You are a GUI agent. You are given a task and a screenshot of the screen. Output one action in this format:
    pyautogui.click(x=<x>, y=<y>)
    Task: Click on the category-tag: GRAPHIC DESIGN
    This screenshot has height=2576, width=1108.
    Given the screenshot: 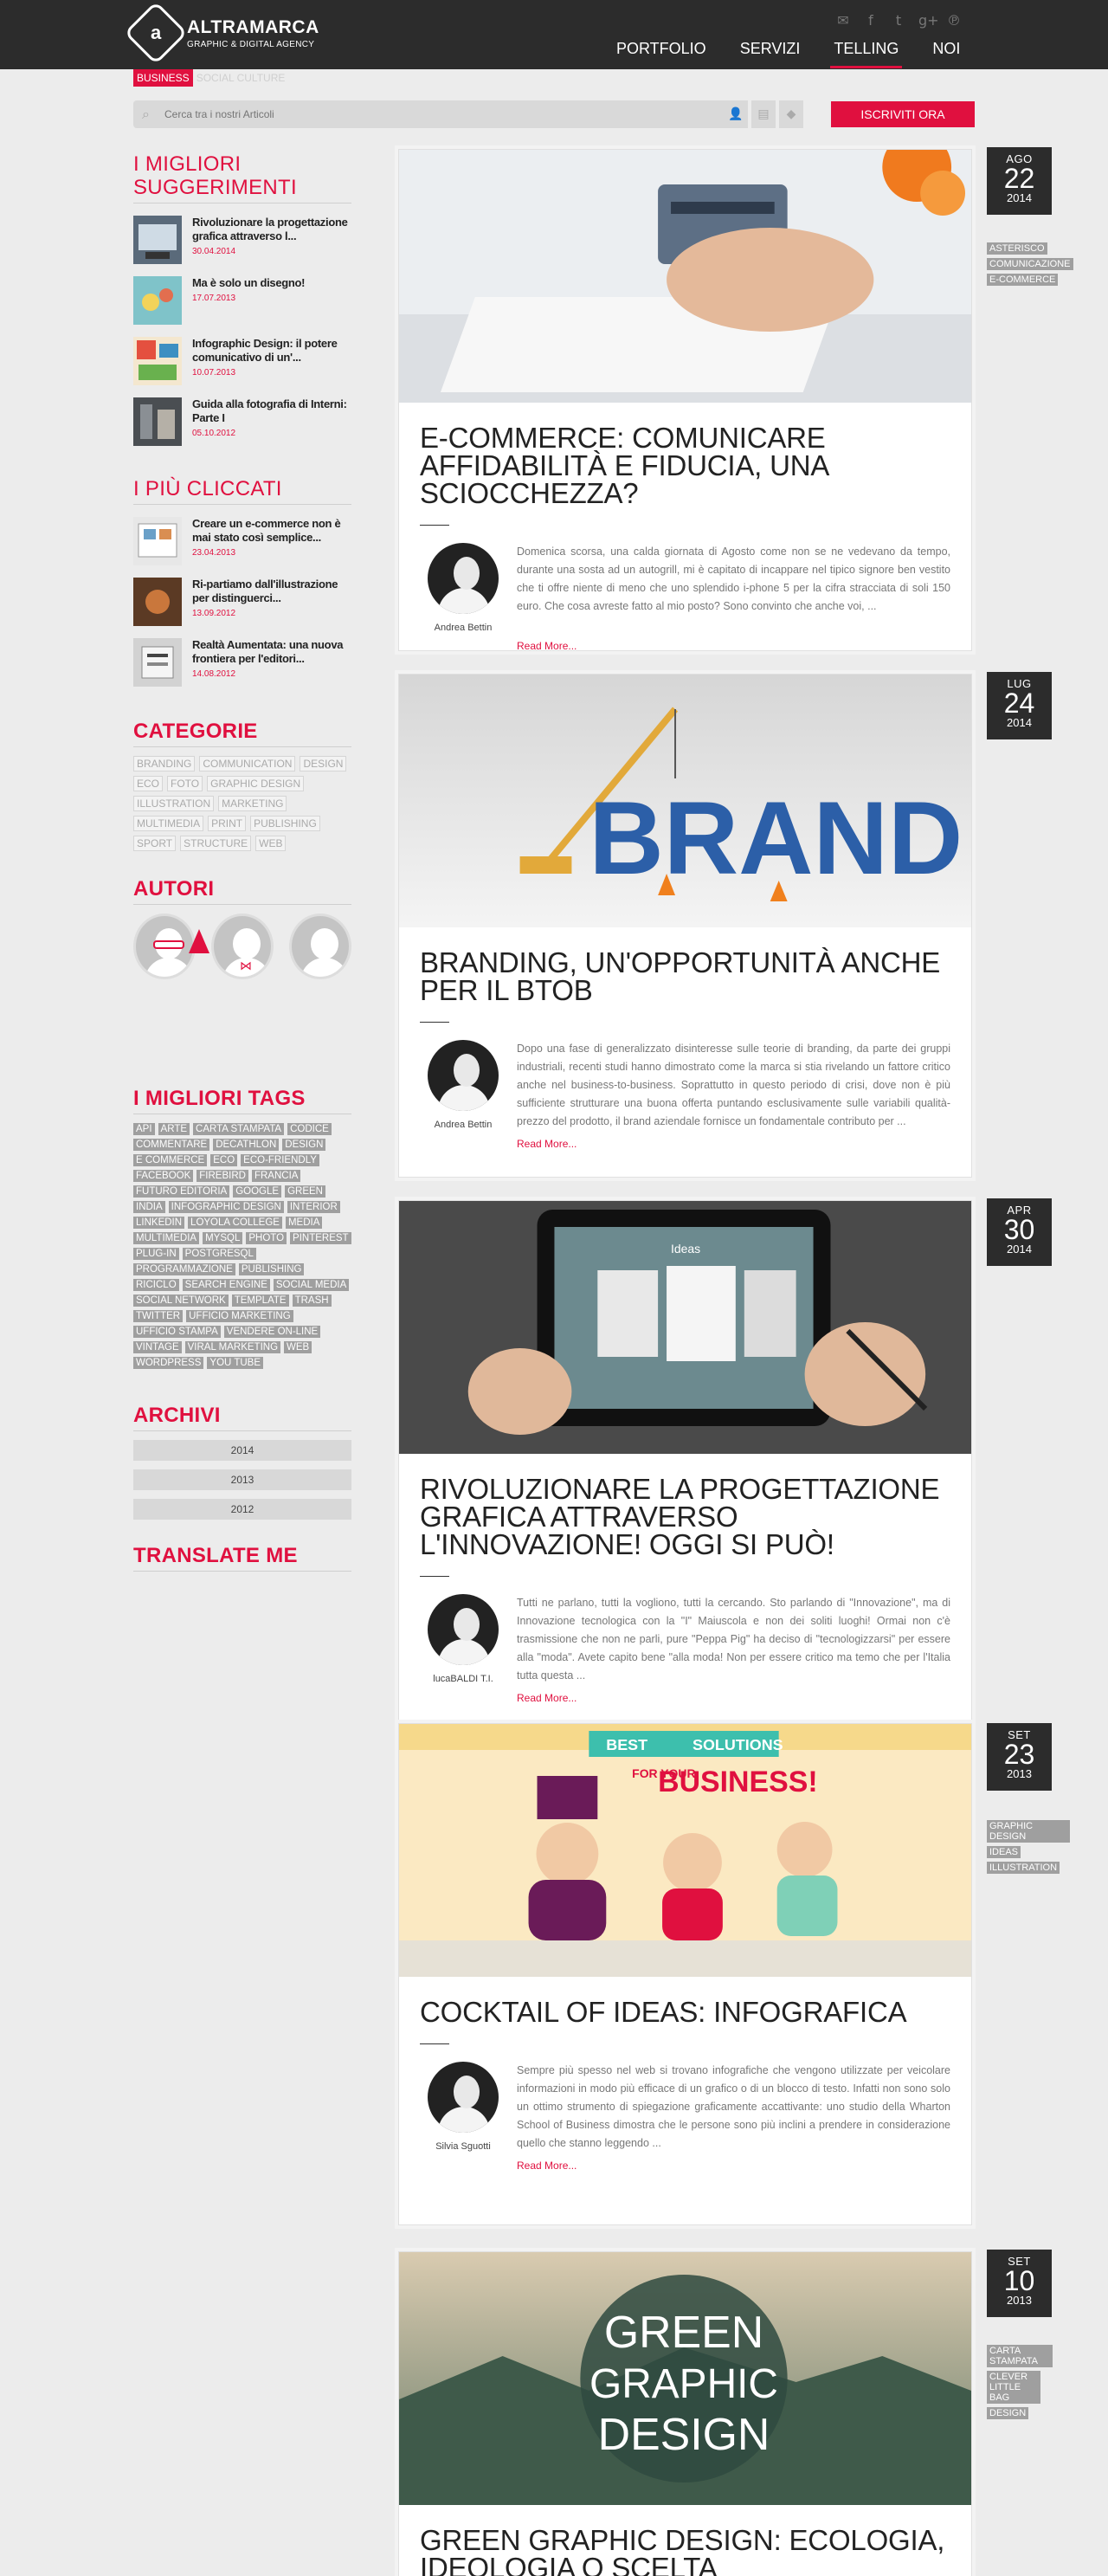 What is the action you would take?
    pyautogui.click(x=256, y=783)
    